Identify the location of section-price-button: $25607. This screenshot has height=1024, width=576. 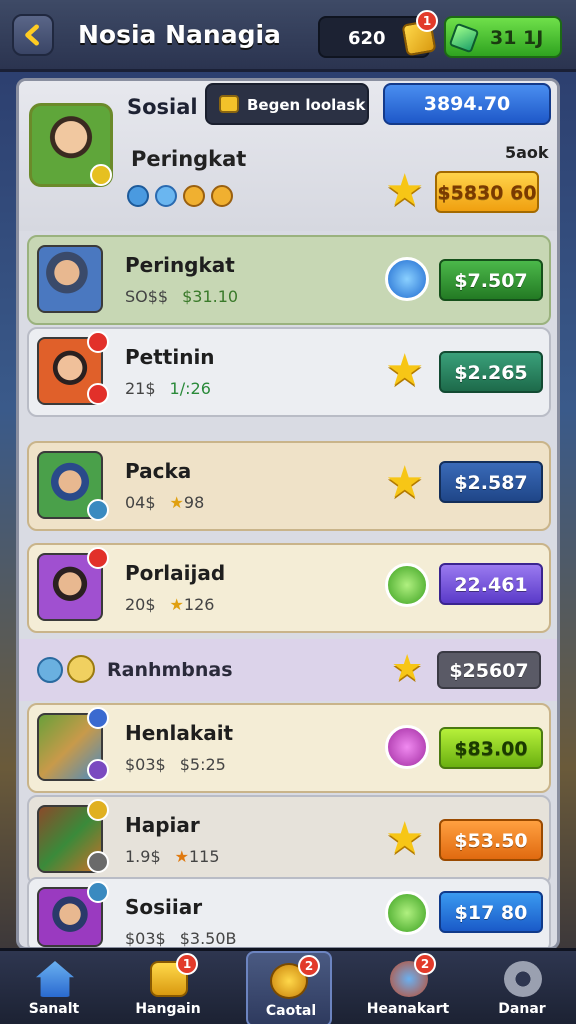
(489, 670).